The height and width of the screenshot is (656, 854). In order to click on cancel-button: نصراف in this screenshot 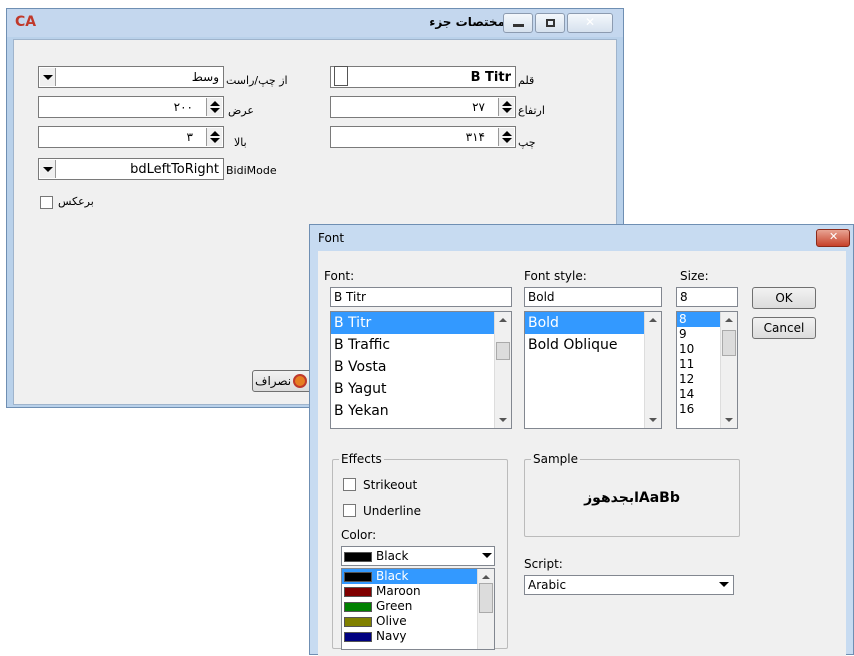, I will do `click(282, 381)`.